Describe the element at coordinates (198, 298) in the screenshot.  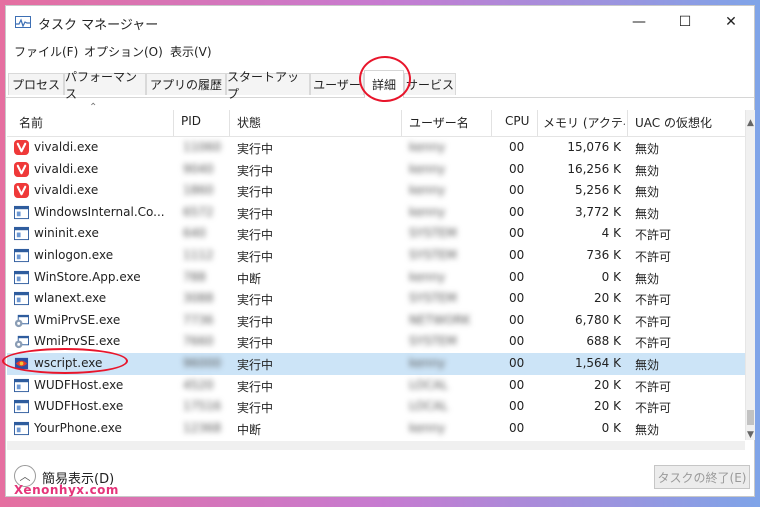
I see `process-pid: 3088` at that location.